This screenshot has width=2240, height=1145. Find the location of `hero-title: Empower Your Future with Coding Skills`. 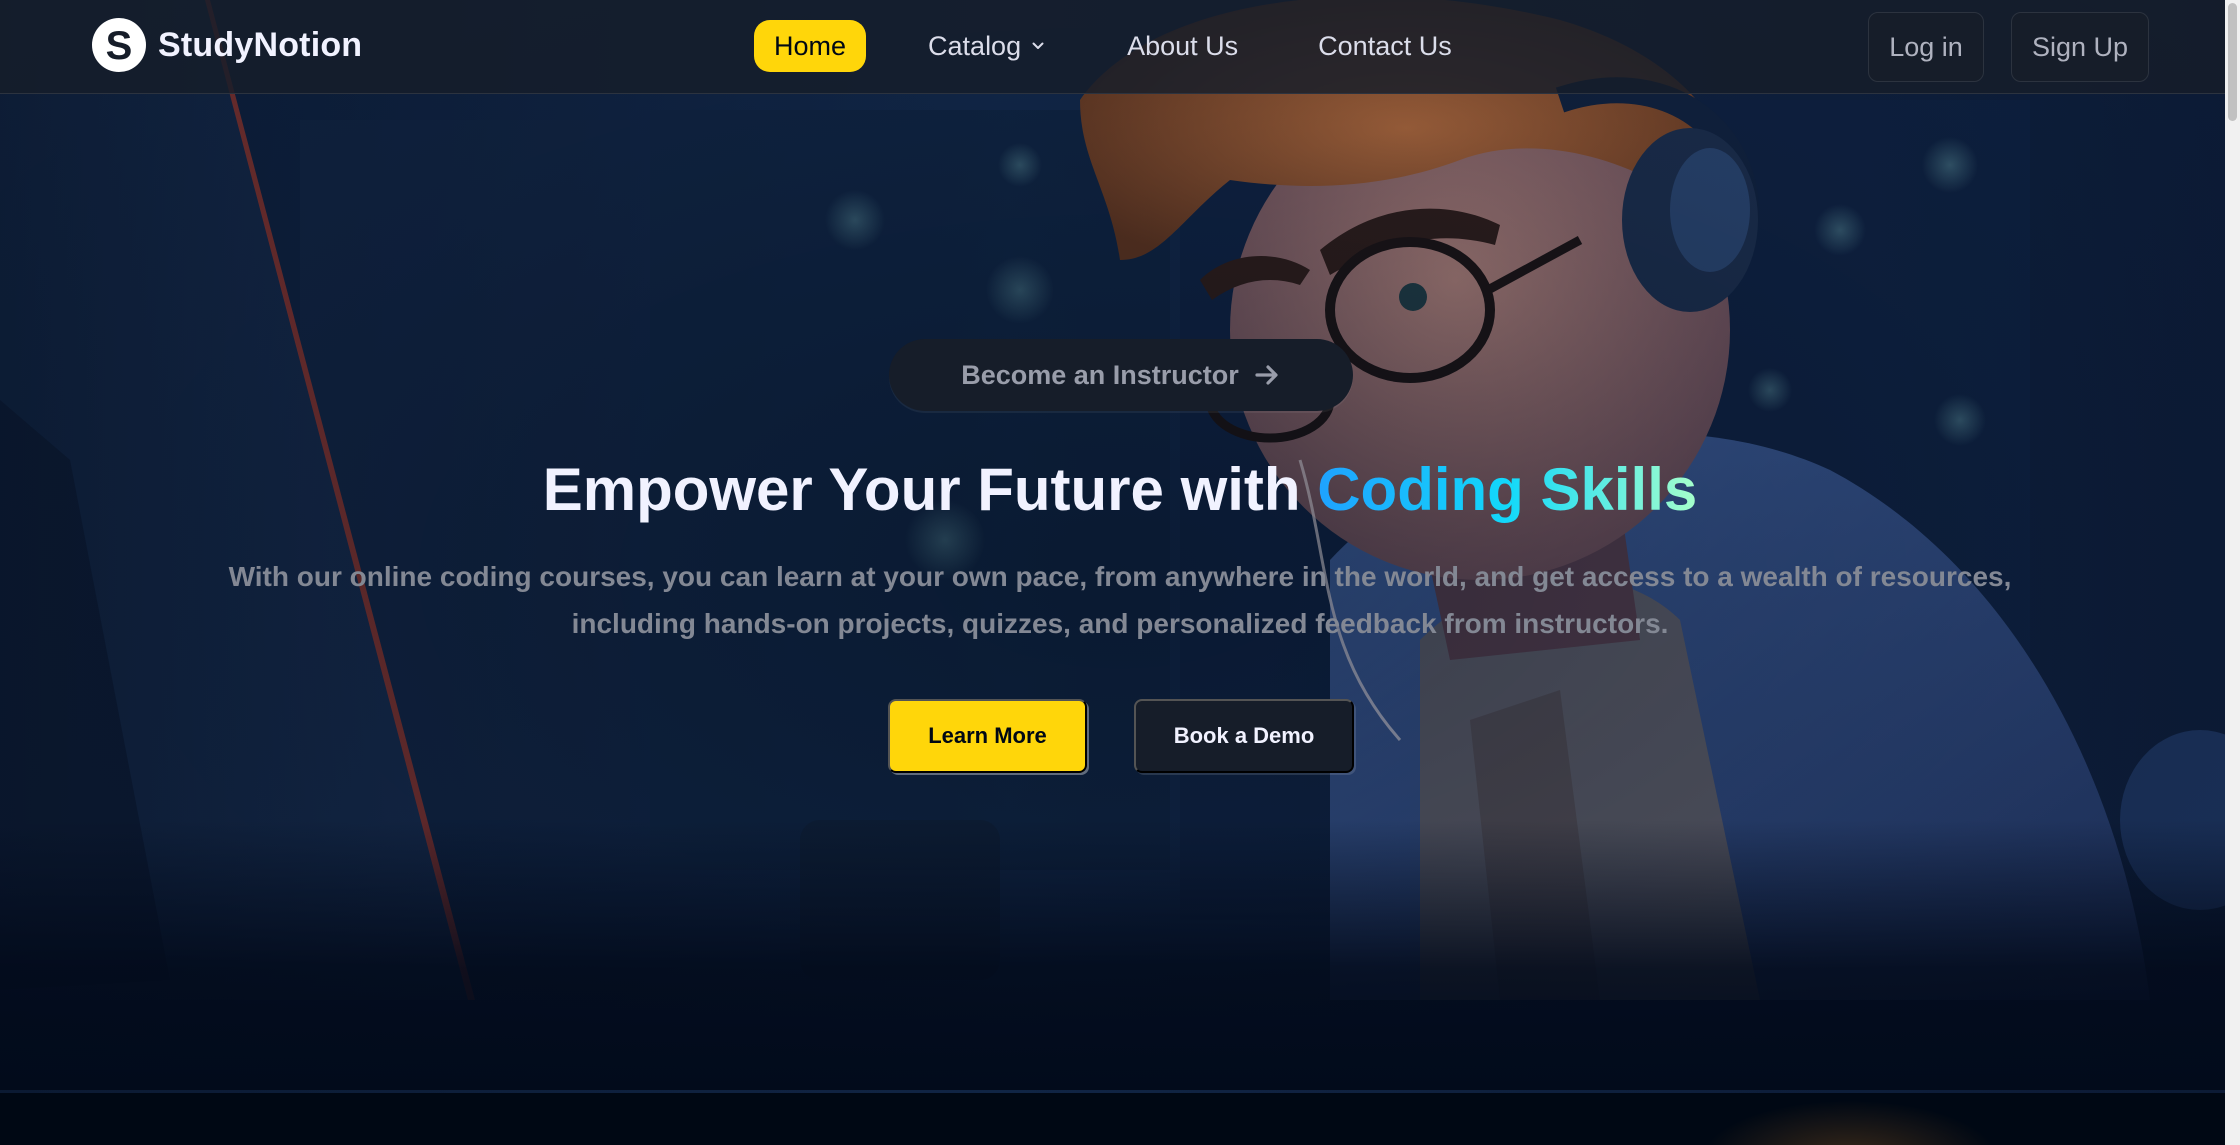

hero-title: Empower Your Future with Coding Skills is located at coordinates (1120, 489).